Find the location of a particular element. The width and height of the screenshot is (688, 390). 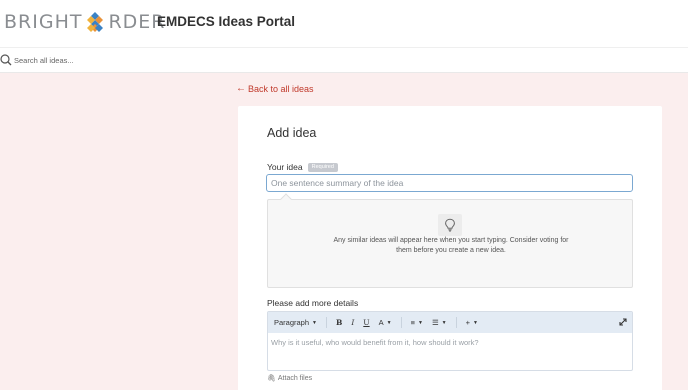

idea-field-label: Your idea Required is located at coordinates (302, 167).